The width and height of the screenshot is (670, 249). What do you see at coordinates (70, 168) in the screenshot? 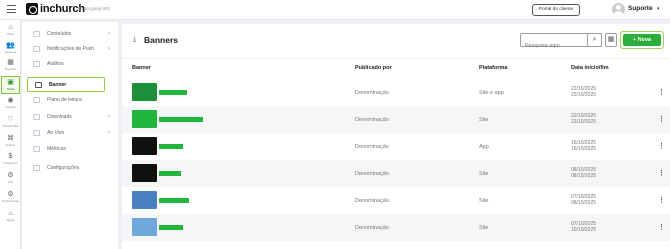
I see `submenu-item-configura-es: Configurações` at bounding box center [70, 168].